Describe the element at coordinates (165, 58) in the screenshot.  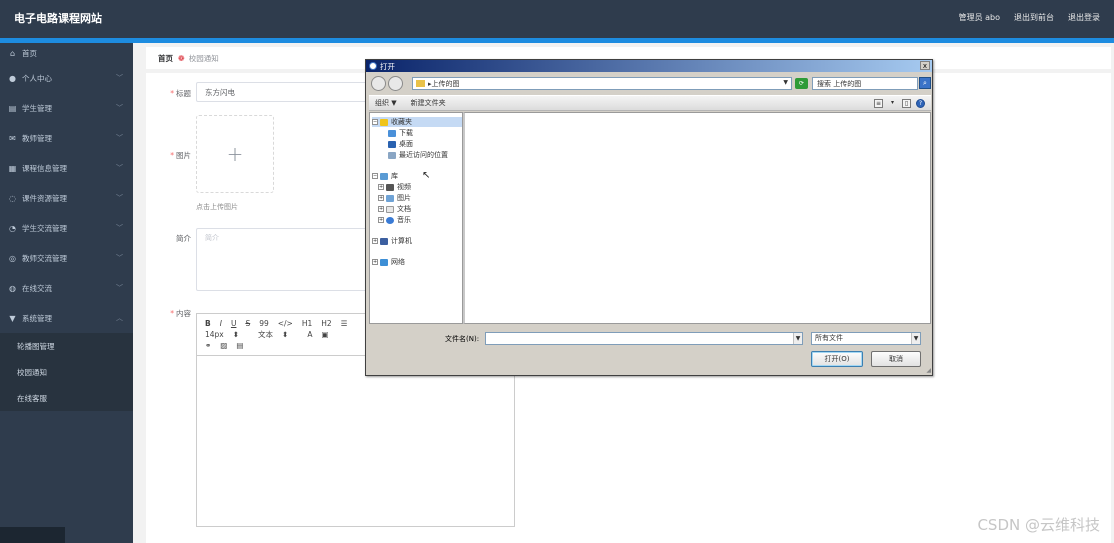
I see `breadcrumb-home: 首页` at that location.